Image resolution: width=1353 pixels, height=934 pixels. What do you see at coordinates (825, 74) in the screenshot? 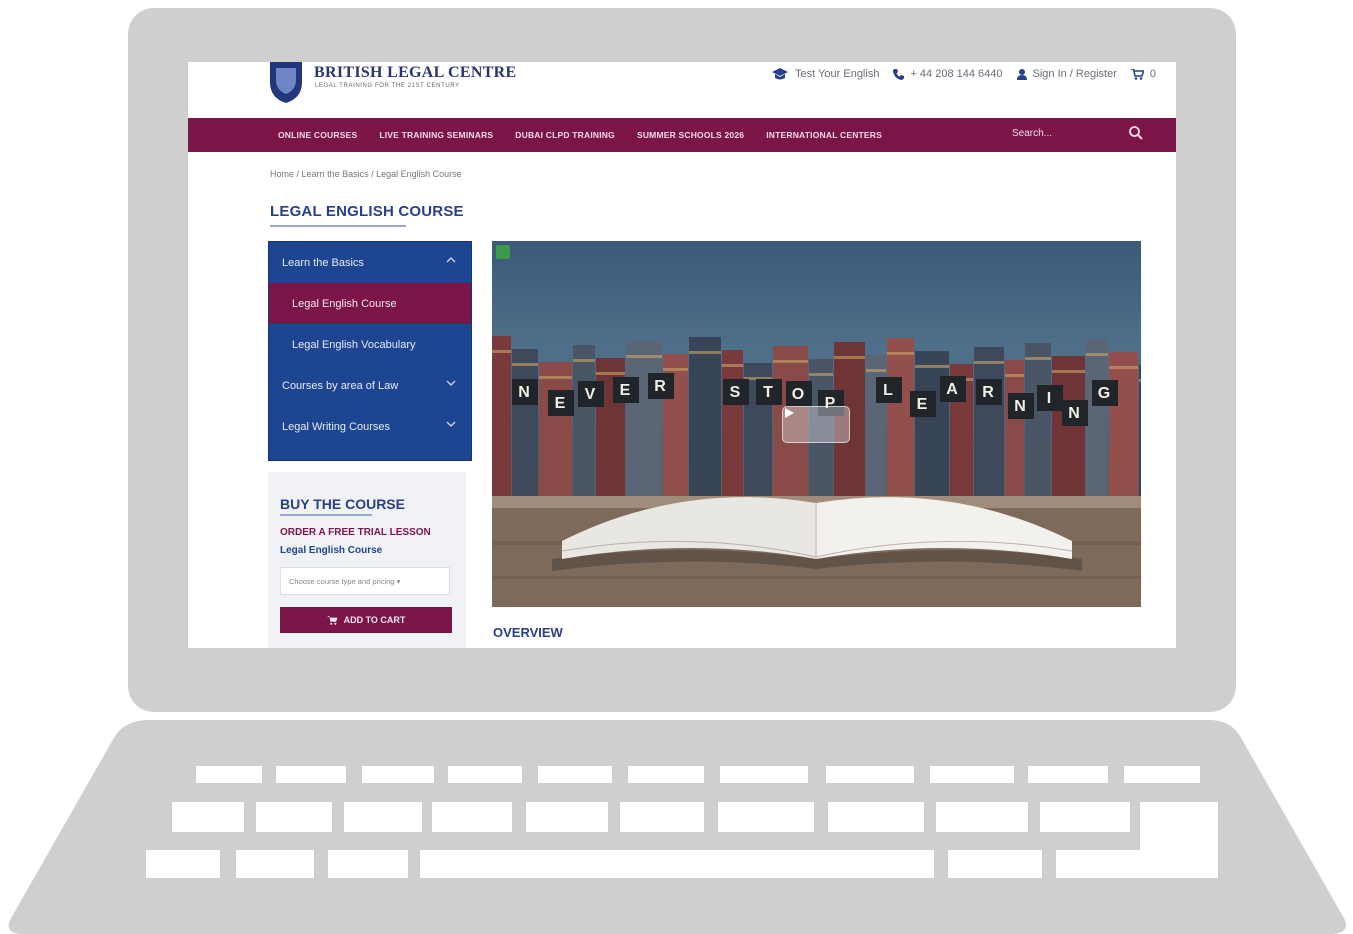
I see `test-english-link: Test Your English` at bounding box center [825, 74].